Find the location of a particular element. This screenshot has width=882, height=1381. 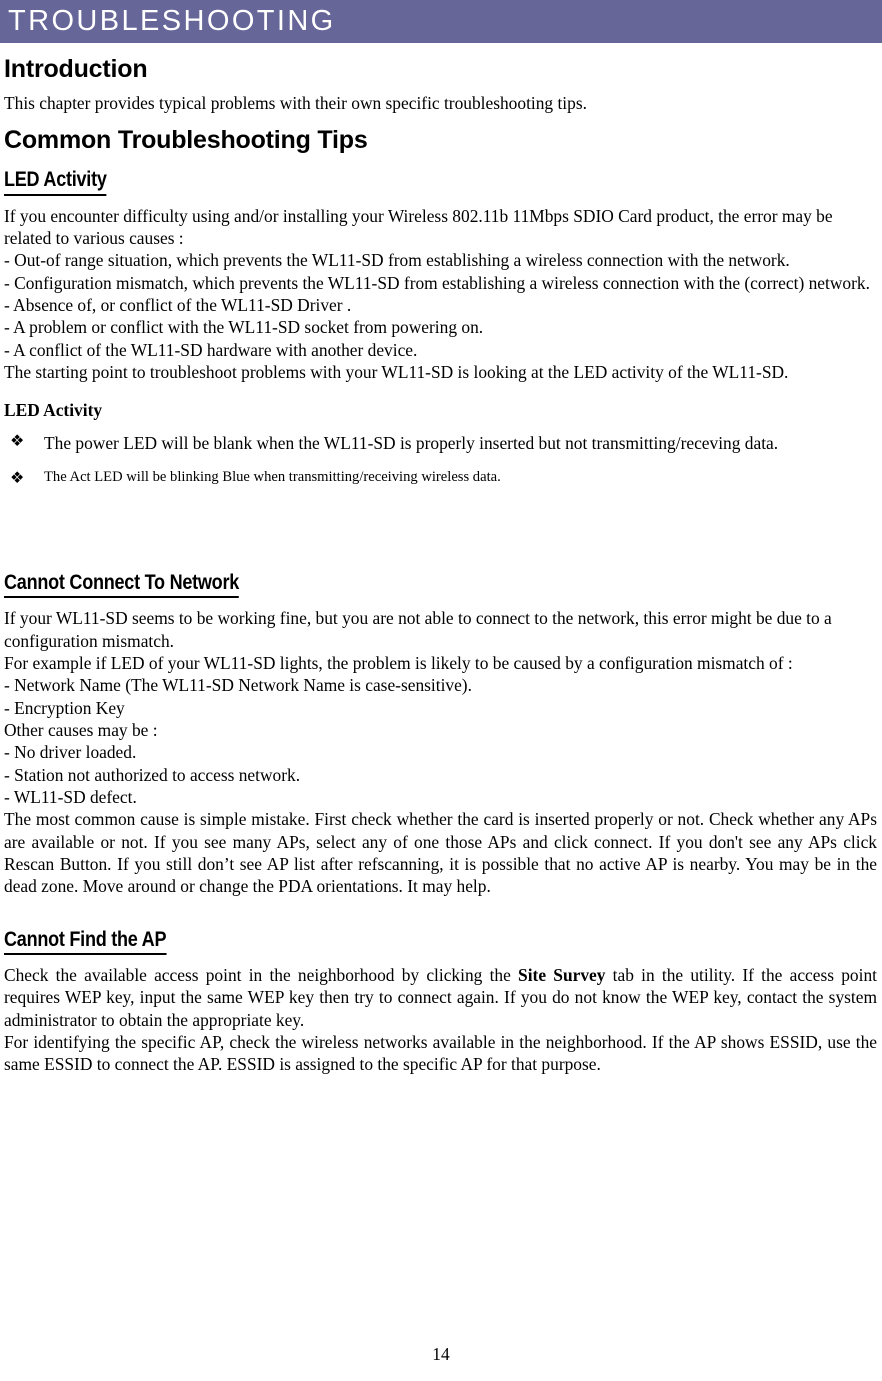

site-survey-emphasis: Site Survey is located at coordinates (562, 974).